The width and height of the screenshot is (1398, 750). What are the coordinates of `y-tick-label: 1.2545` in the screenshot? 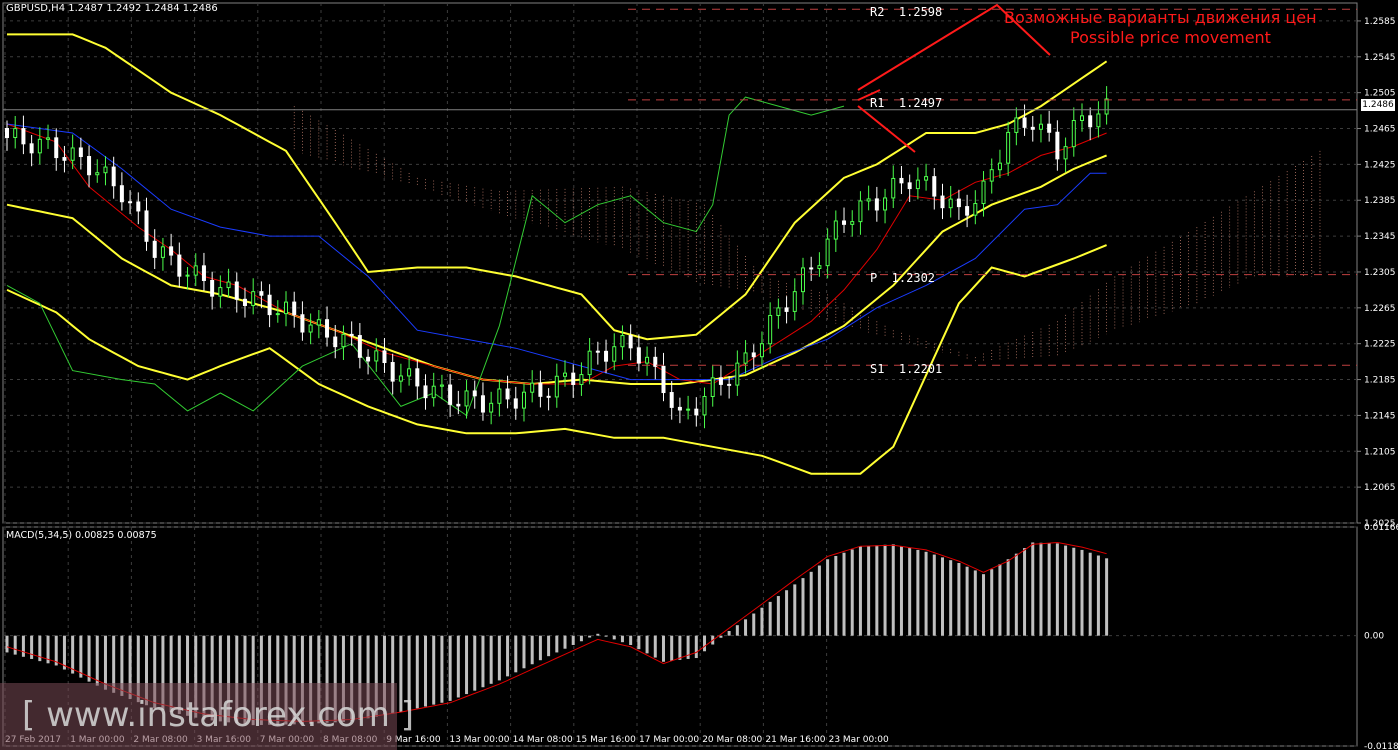 It's located at (1380, 58).